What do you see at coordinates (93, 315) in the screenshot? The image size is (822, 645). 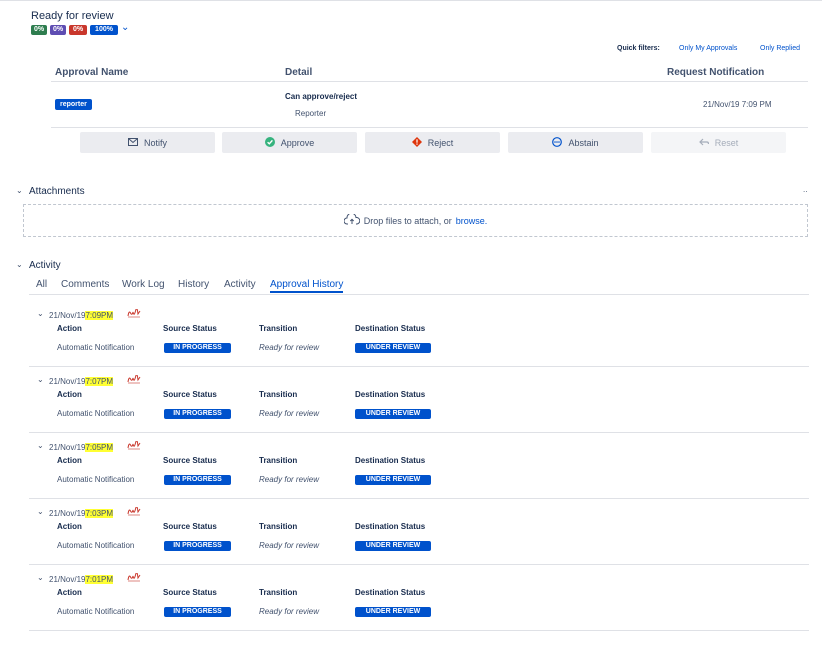 I see `entry-time: 7:09` at bounding box center [93, 315].